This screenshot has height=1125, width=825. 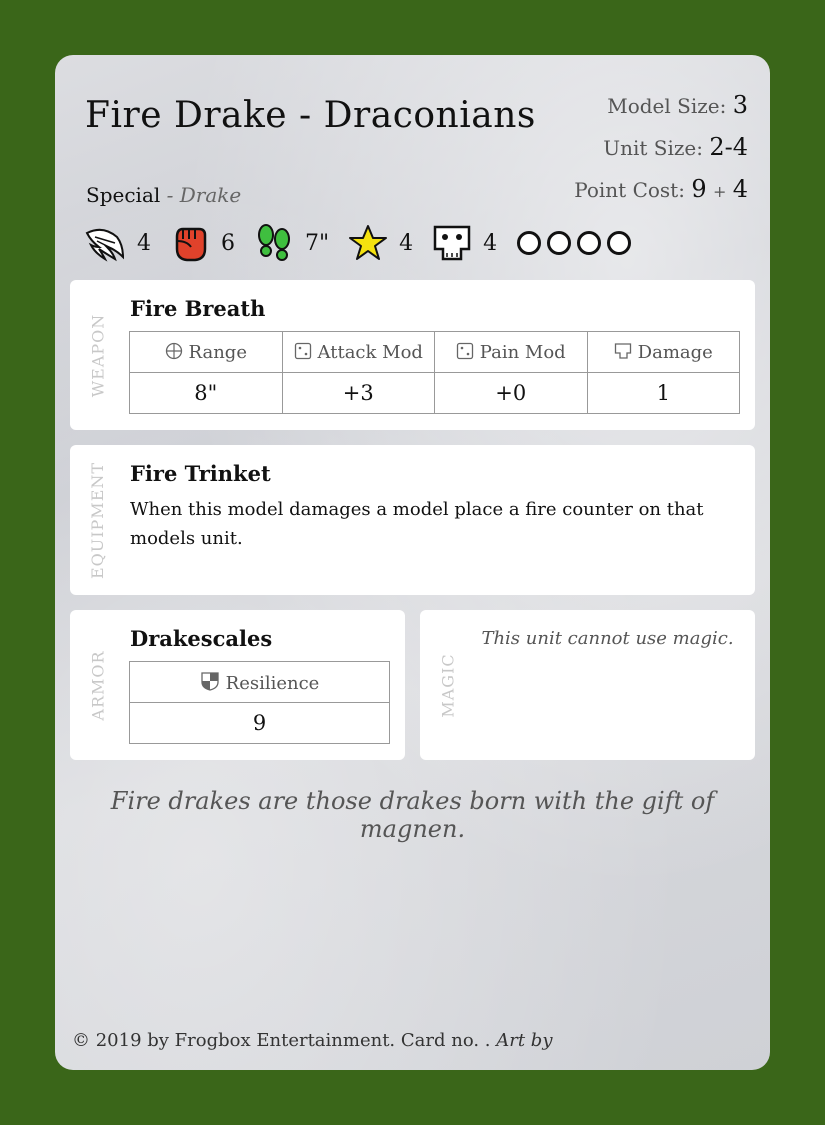 What do you see at coordinates (206, 393) in the screenshot?
I see `weapon-range-value: 8"` at bounding box center [206, 393].